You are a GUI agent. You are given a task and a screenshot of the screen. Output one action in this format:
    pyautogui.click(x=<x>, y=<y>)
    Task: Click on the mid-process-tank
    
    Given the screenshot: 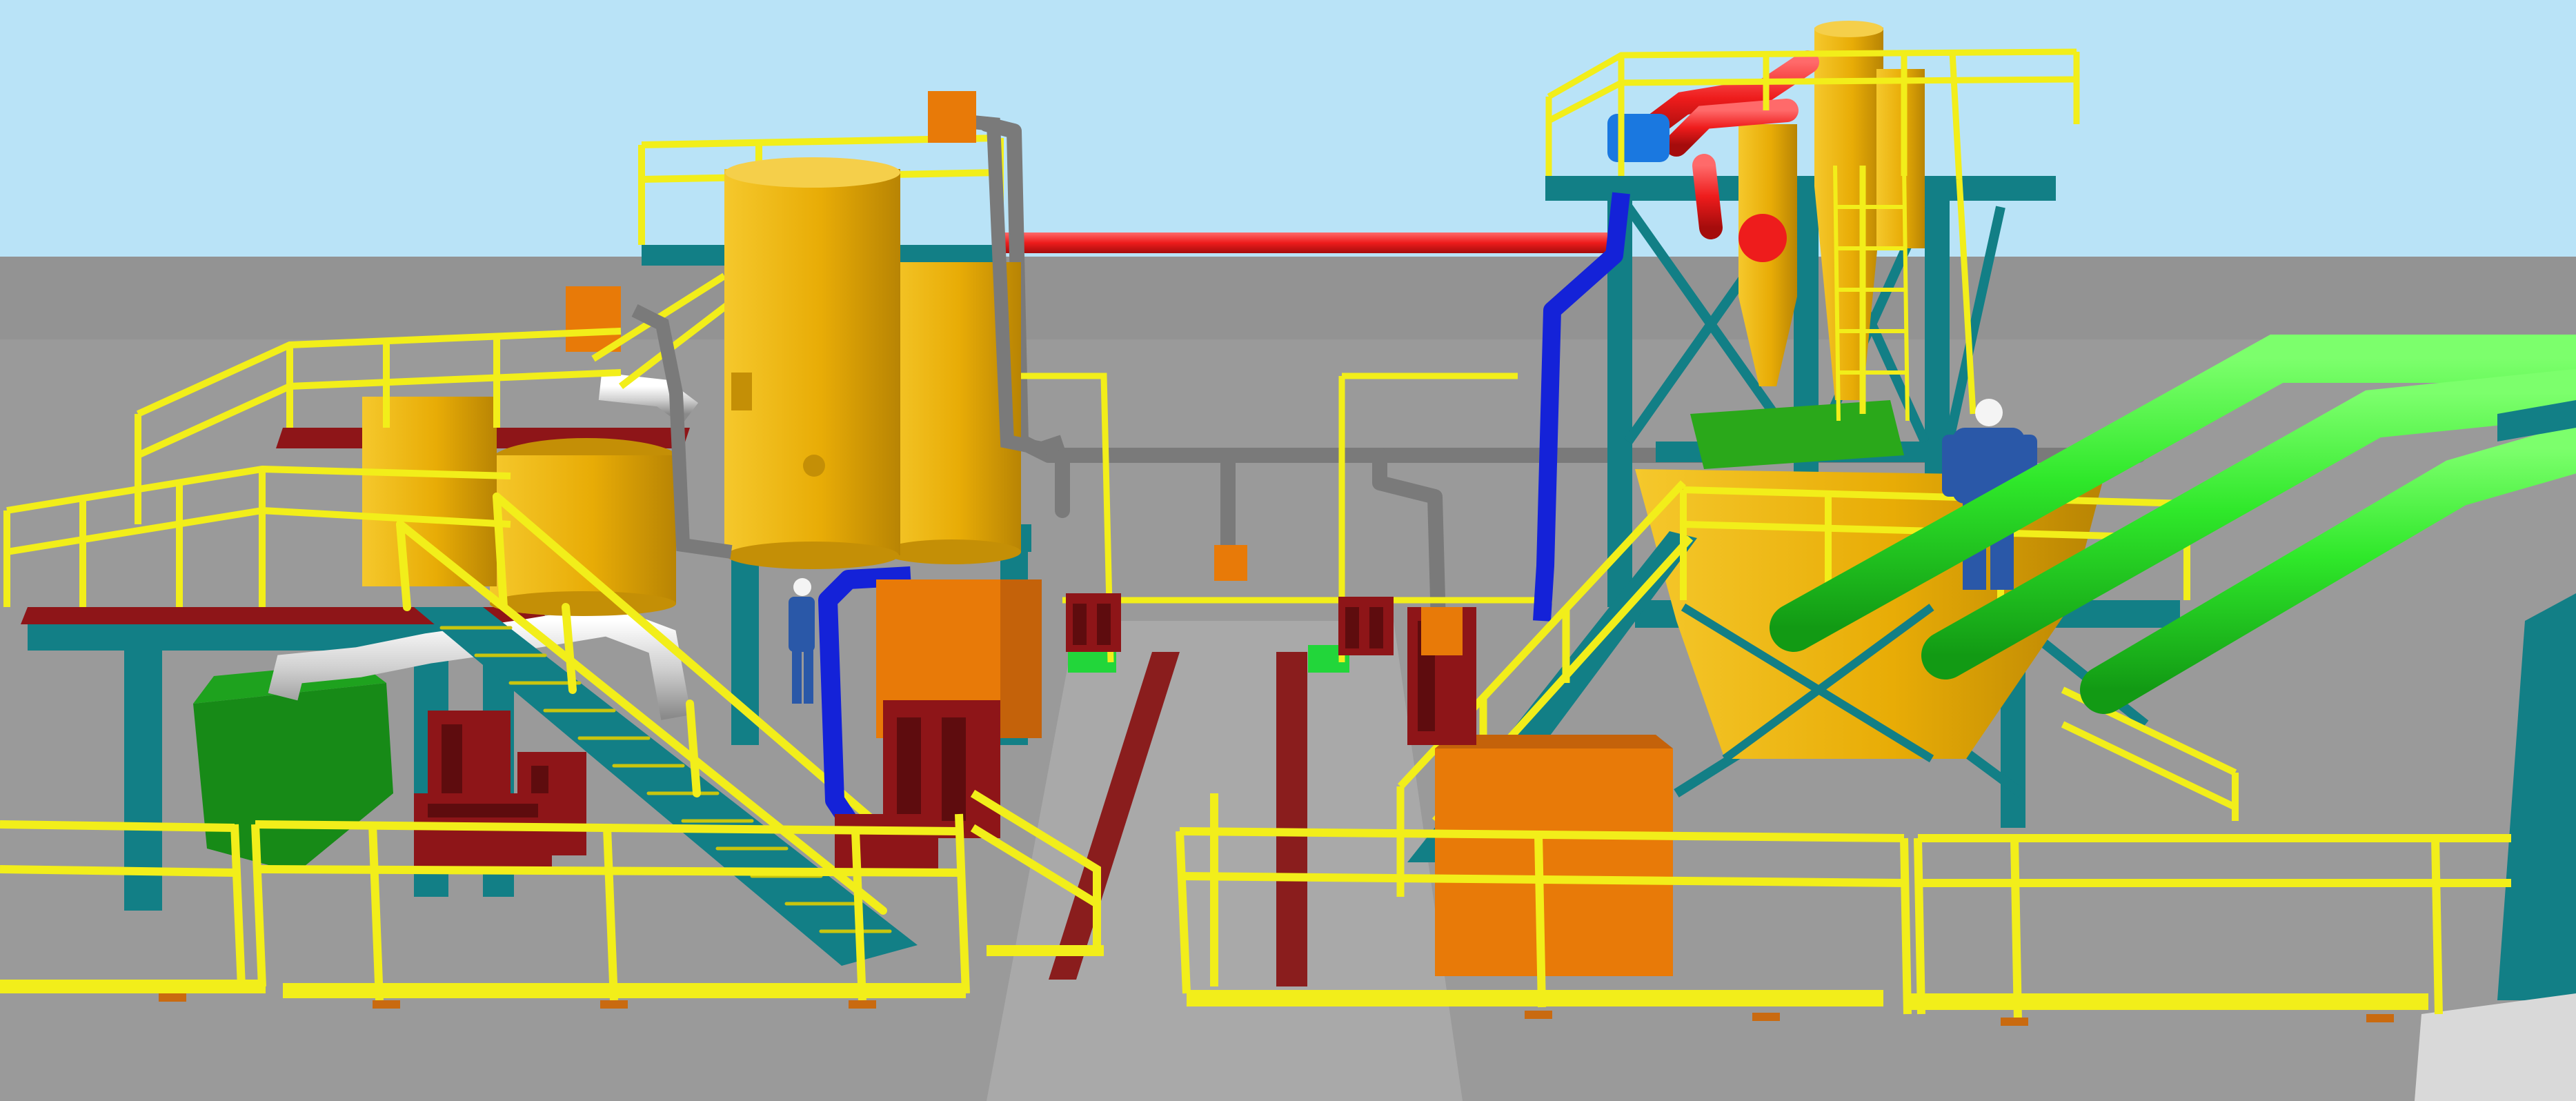 What is the action you would take?
    pyautogui.click(x=583, y=529)
    